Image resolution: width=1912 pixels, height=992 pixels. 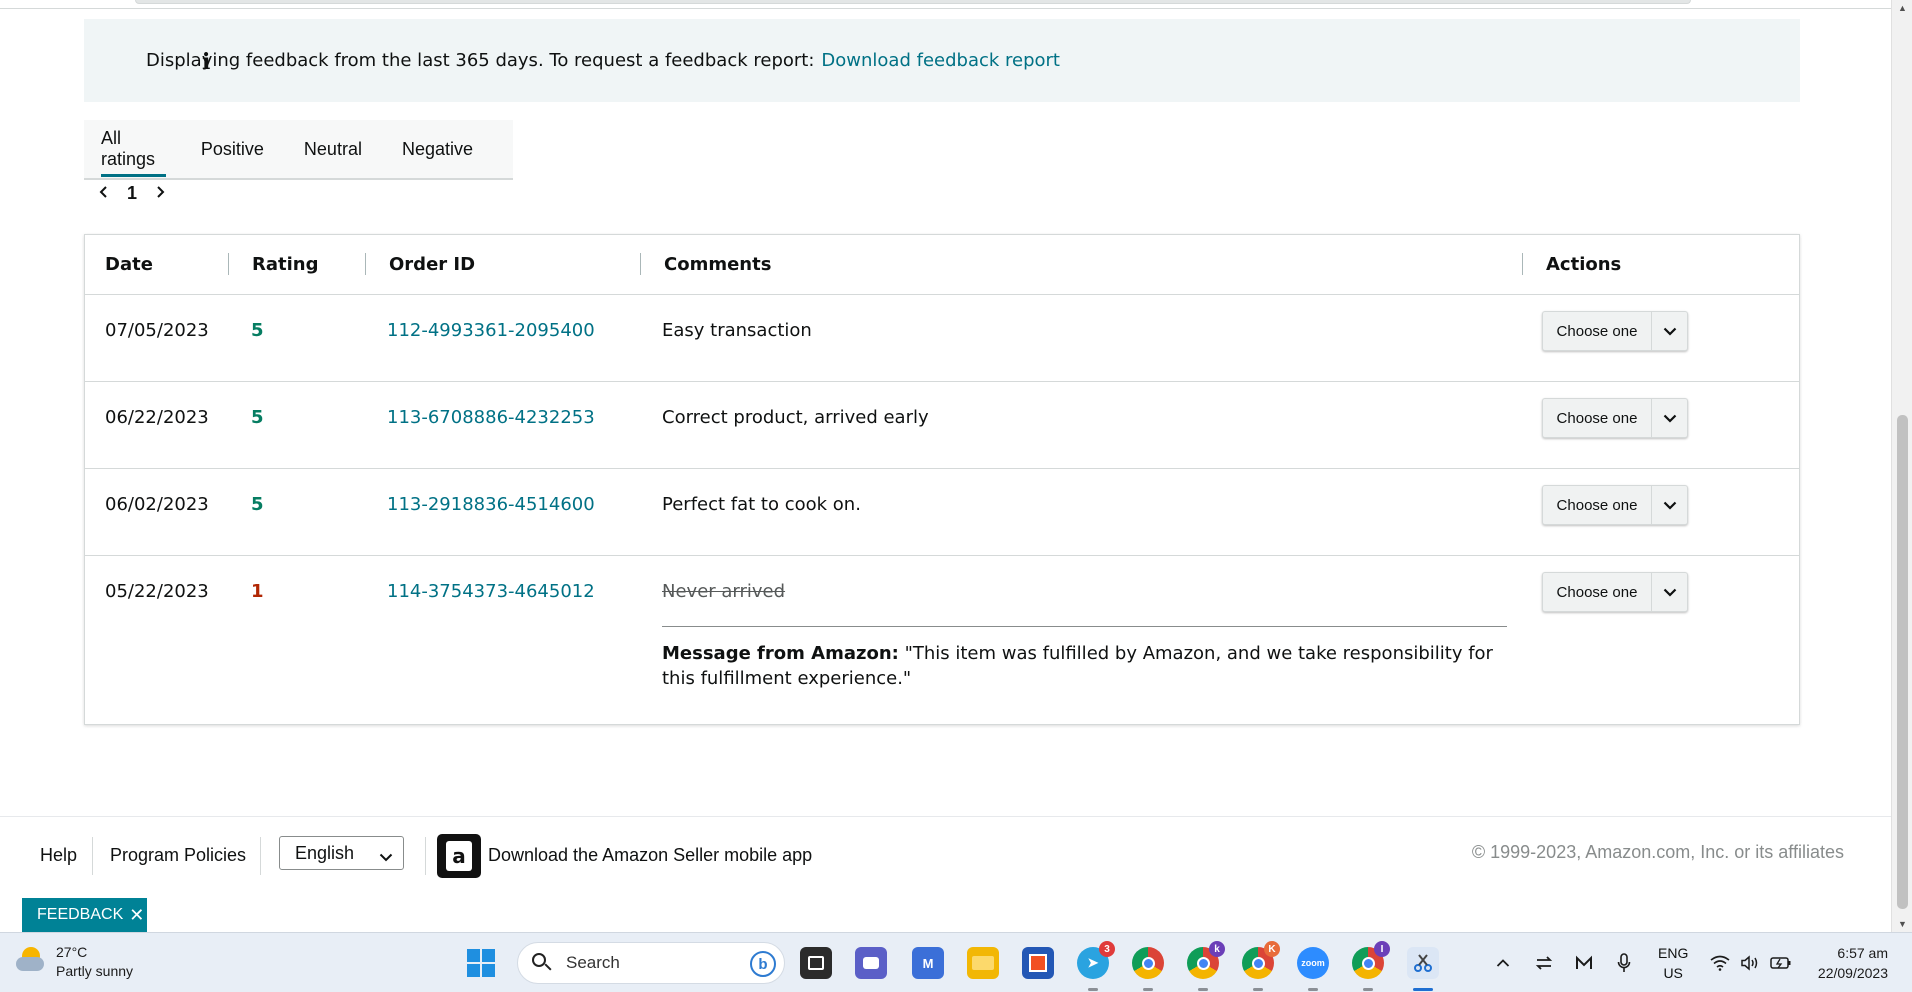 What do you see at coordinates (763, 964) in the screenshot?
I see `bing-icon: b` at bounding box center [763, 964].